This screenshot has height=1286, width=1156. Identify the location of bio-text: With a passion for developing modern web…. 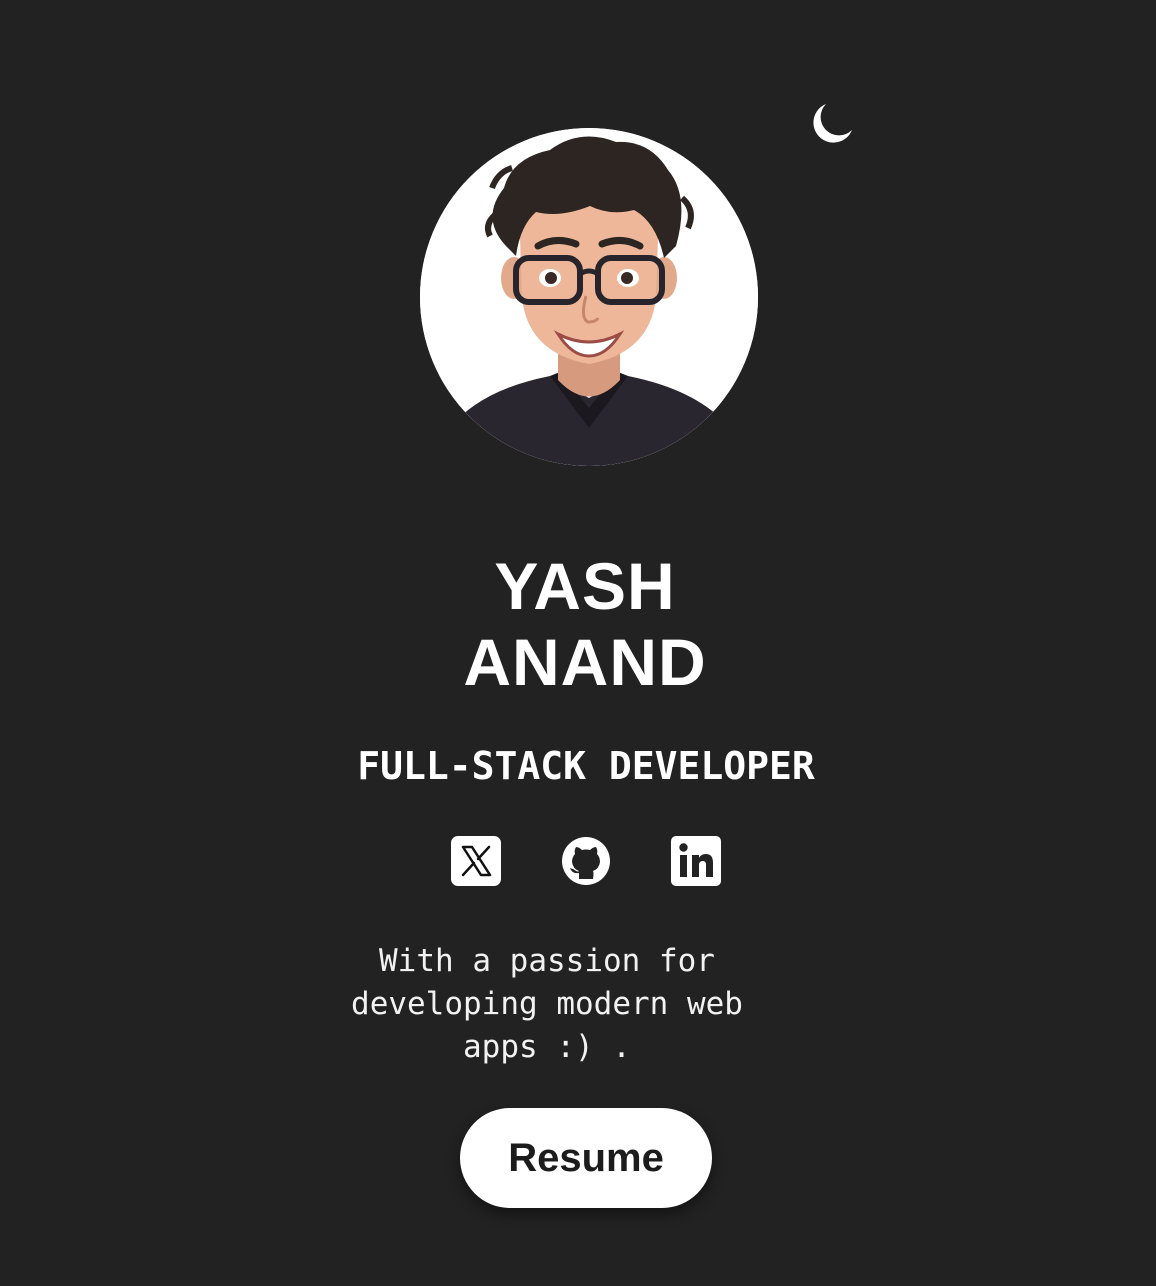
(547, 1004).